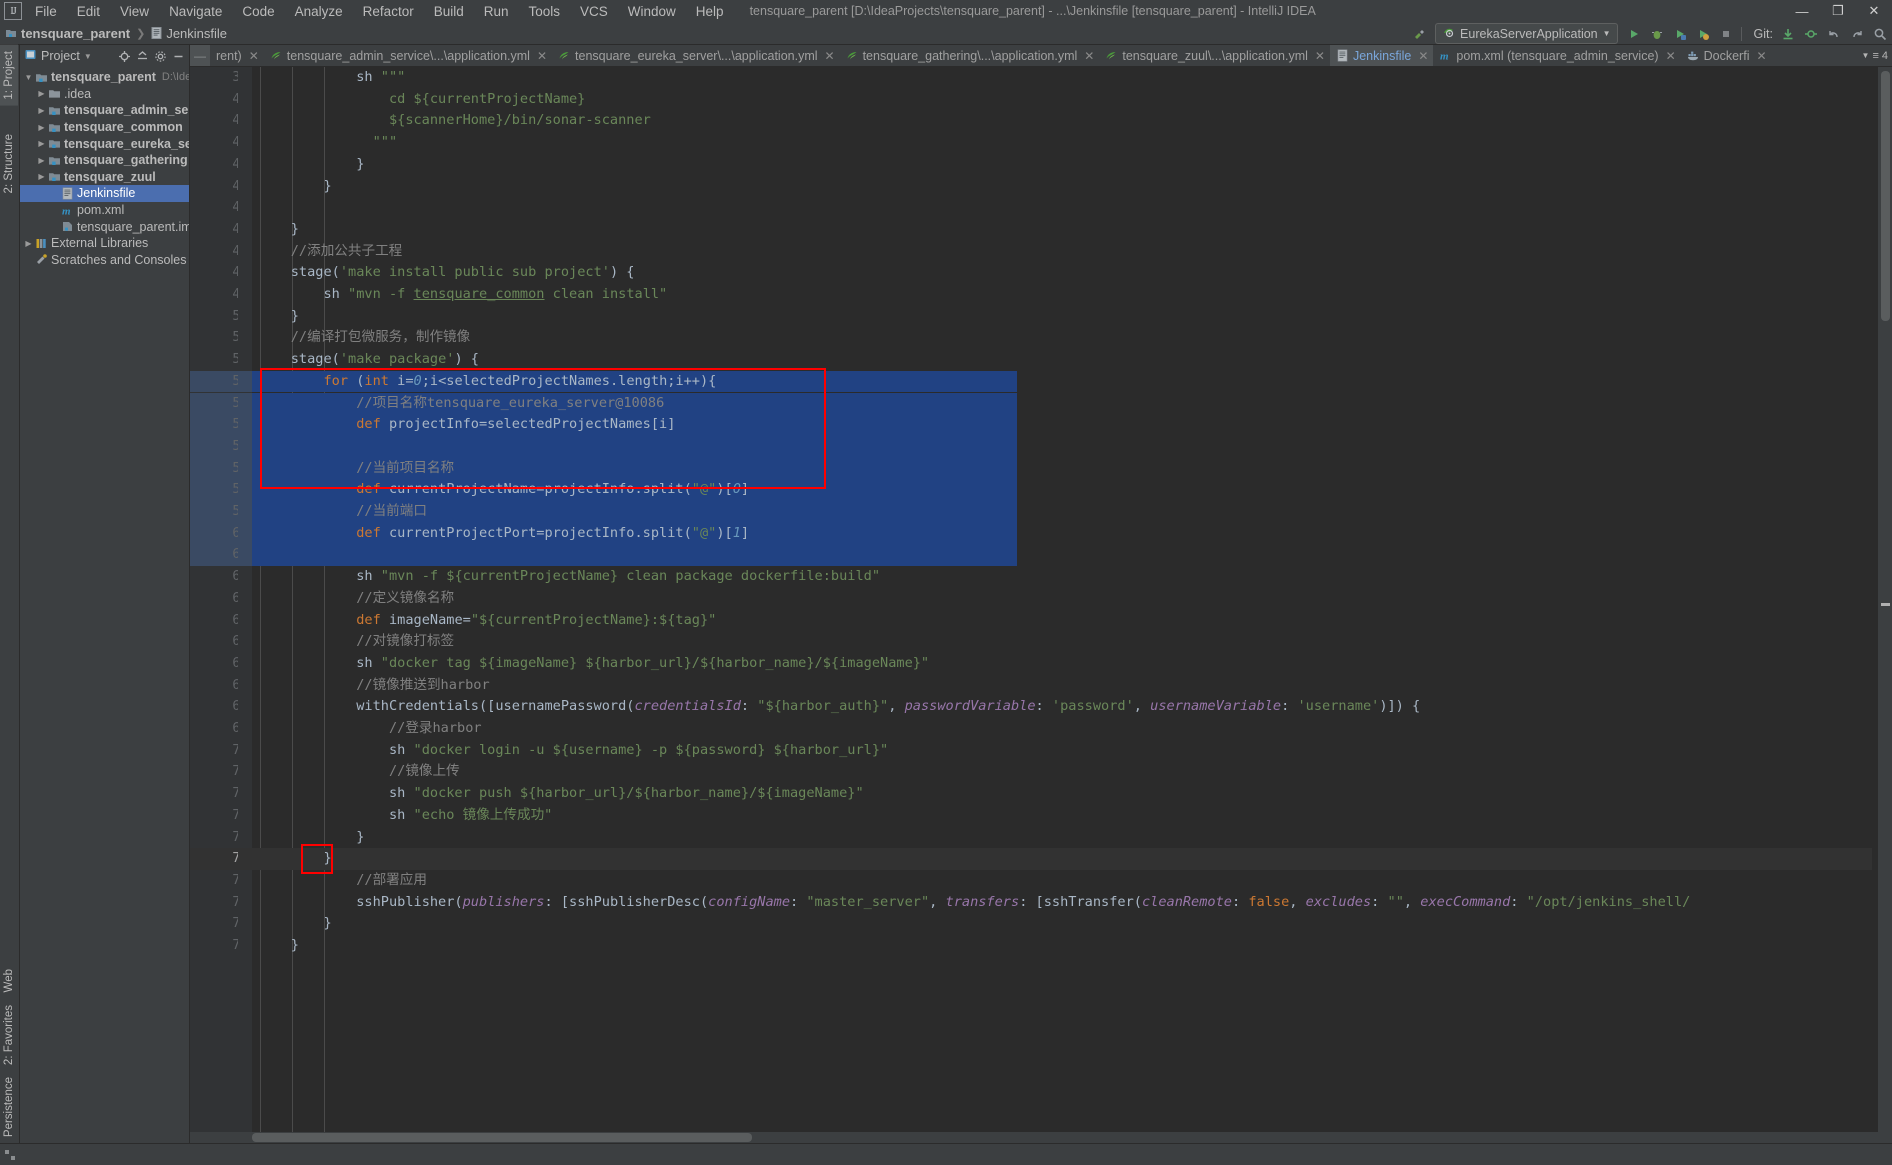 Image resolution: width=1892 pixels, height=1165 pixels. What do you see at coordinates (104, 160) in the screenshot?
I see `tree-item: ▶ tensquare_gathering` at bounding box center [104, 160].